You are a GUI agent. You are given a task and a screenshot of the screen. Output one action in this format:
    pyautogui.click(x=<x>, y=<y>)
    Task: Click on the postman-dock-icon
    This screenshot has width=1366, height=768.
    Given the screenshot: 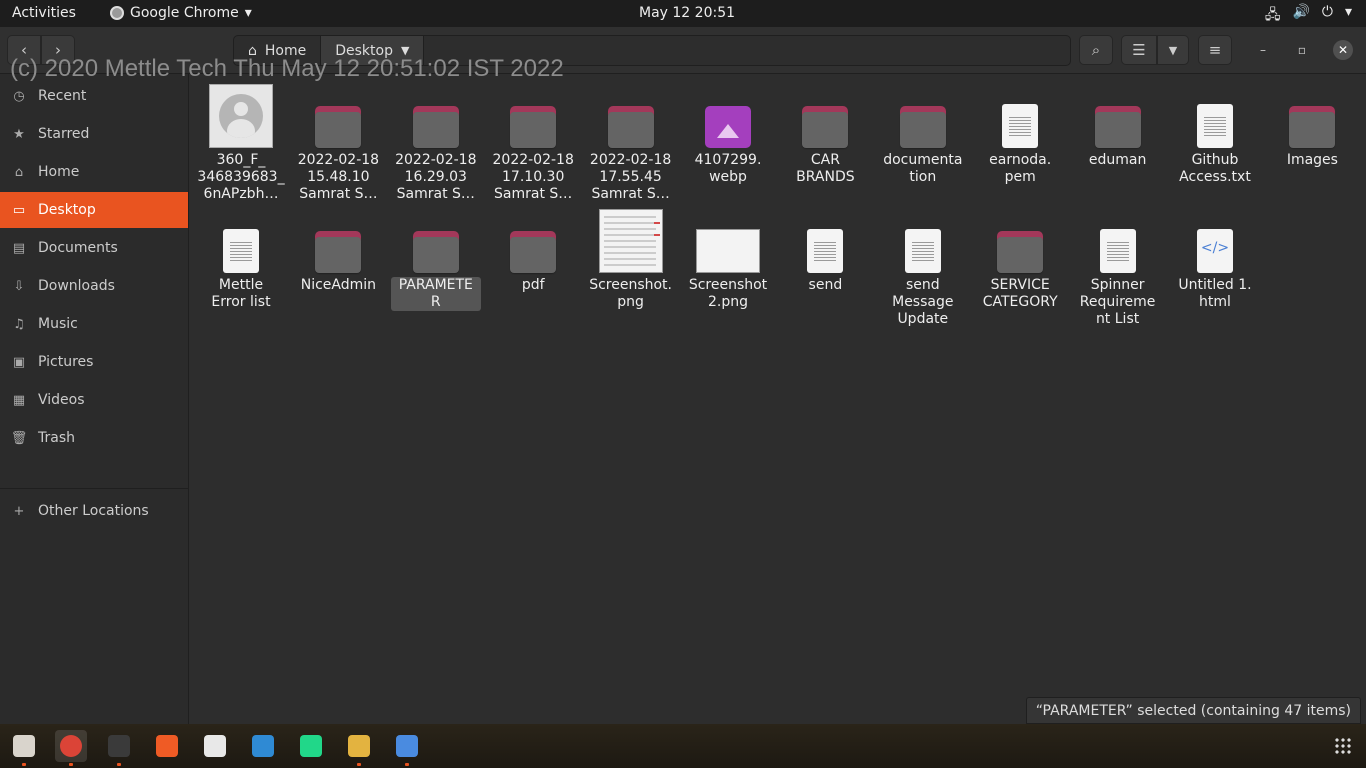 What is the action you would take?
    pyautogui.click(x=167, y=746)
    